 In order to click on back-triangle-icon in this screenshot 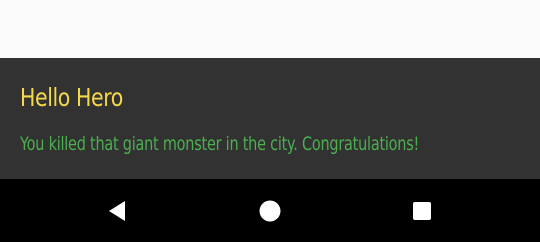, I will do `click(117, 211)`.